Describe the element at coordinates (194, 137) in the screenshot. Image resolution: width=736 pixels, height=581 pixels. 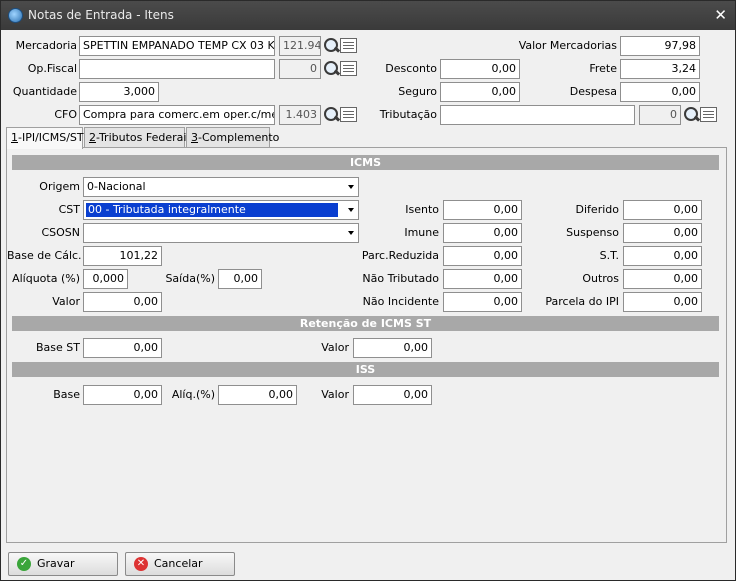
I see `tab-complemento-key: 3` at that location.